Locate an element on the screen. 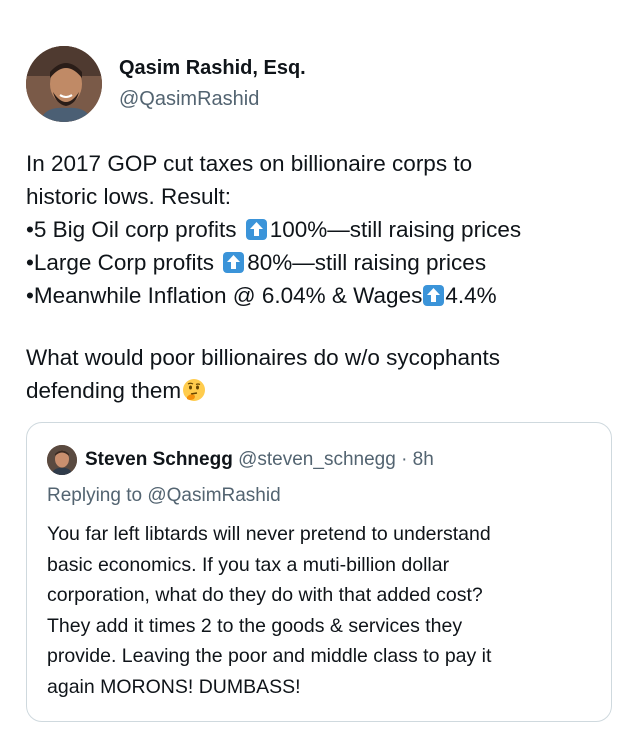 The image size is (640, 750). thinking-face-icon is located at coordinates (194, 390).